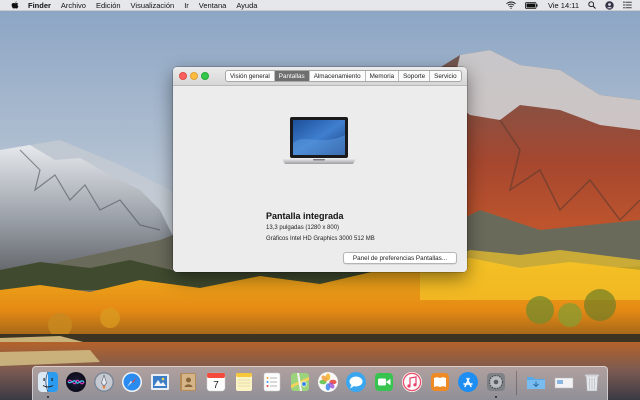 The height and width of the screenshot is (400, 640). Describe the element at coordinates (250, 76) in the screenshot. I see `tab-vision-general: Visión general` at that location.